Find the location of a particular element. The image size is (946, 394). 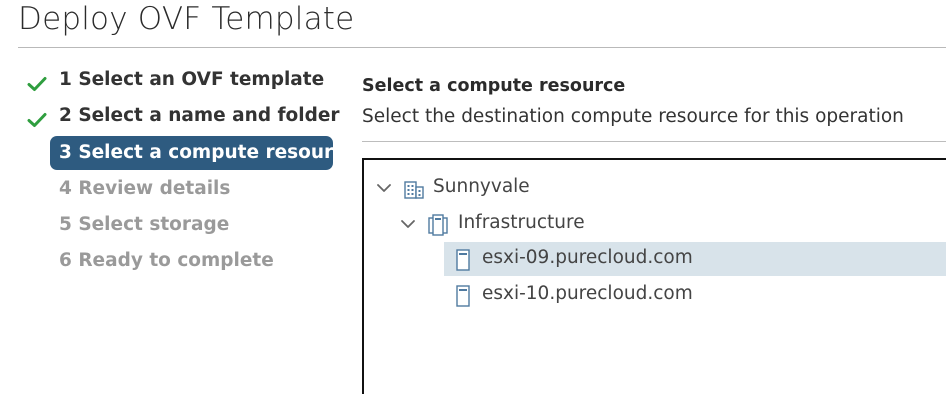

step-label: 6 Ready to complete is located at coordinates (166, 260).